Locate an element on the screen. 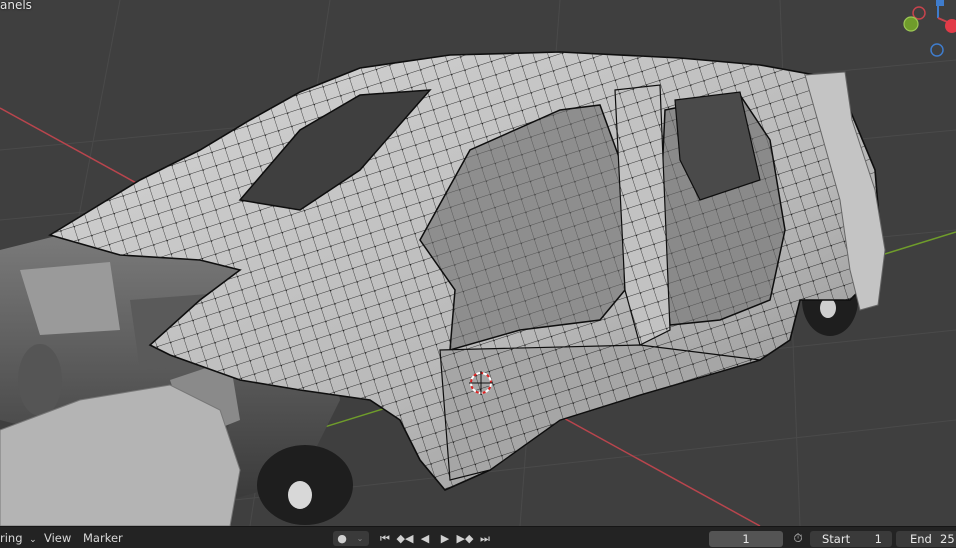 This screenshot has width=956, height=548. record-options-chevron-icon: ⌄ is located at coordinates (360, 538).